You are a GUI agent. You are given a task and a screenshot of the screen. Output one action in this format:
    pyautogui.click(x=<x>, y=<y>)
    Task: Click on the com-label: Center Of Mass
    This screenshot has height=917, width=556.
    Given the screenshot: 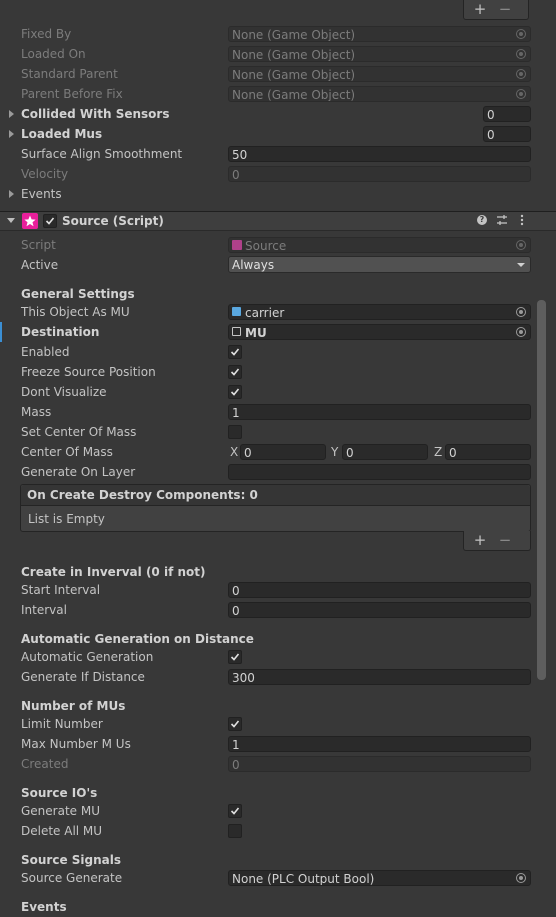 What is the action you would take?
    pyautogui.click(x=67, y=452)
    